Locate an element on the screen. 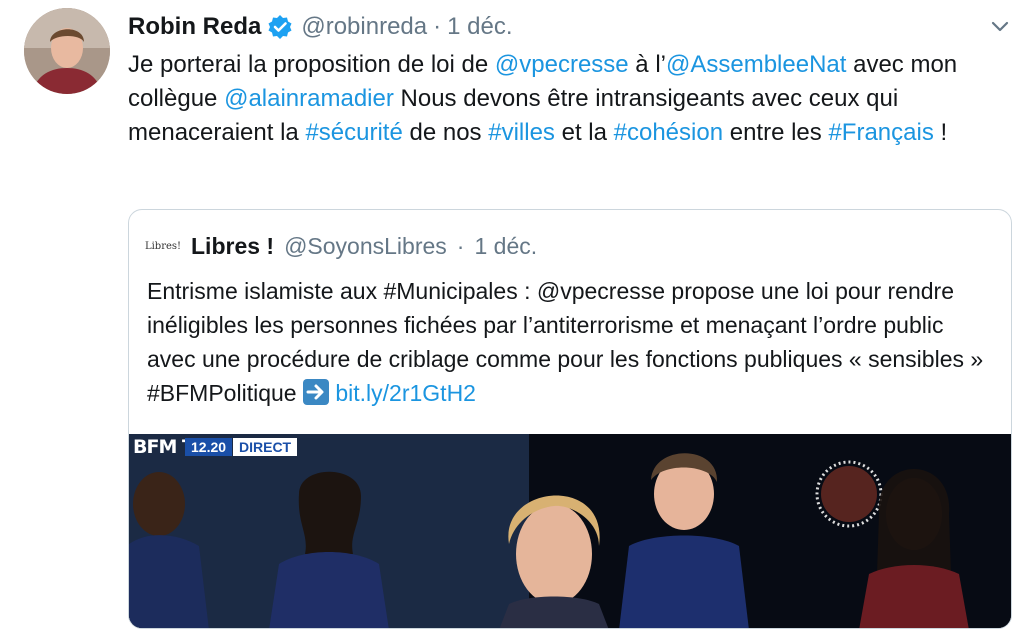 Image resolution: width=1024 pixels, height=629 pixels. author-handle: @robinreda is located at coordinates (364, 27).